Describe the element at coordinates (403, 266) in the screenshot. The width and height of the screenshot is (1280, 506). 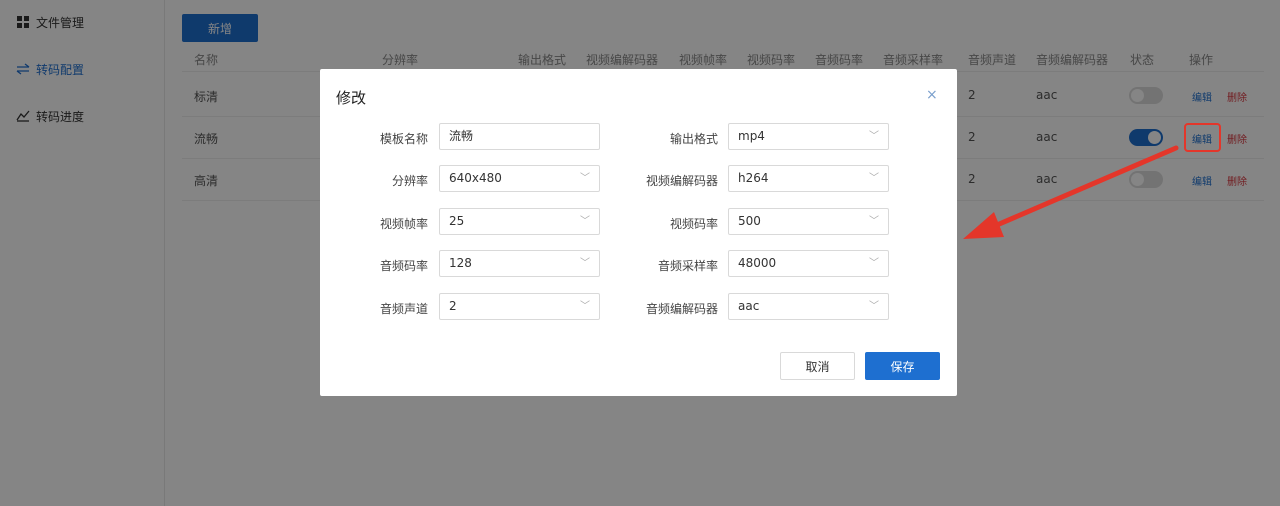
I see `field-label: 音频码率` at that location.